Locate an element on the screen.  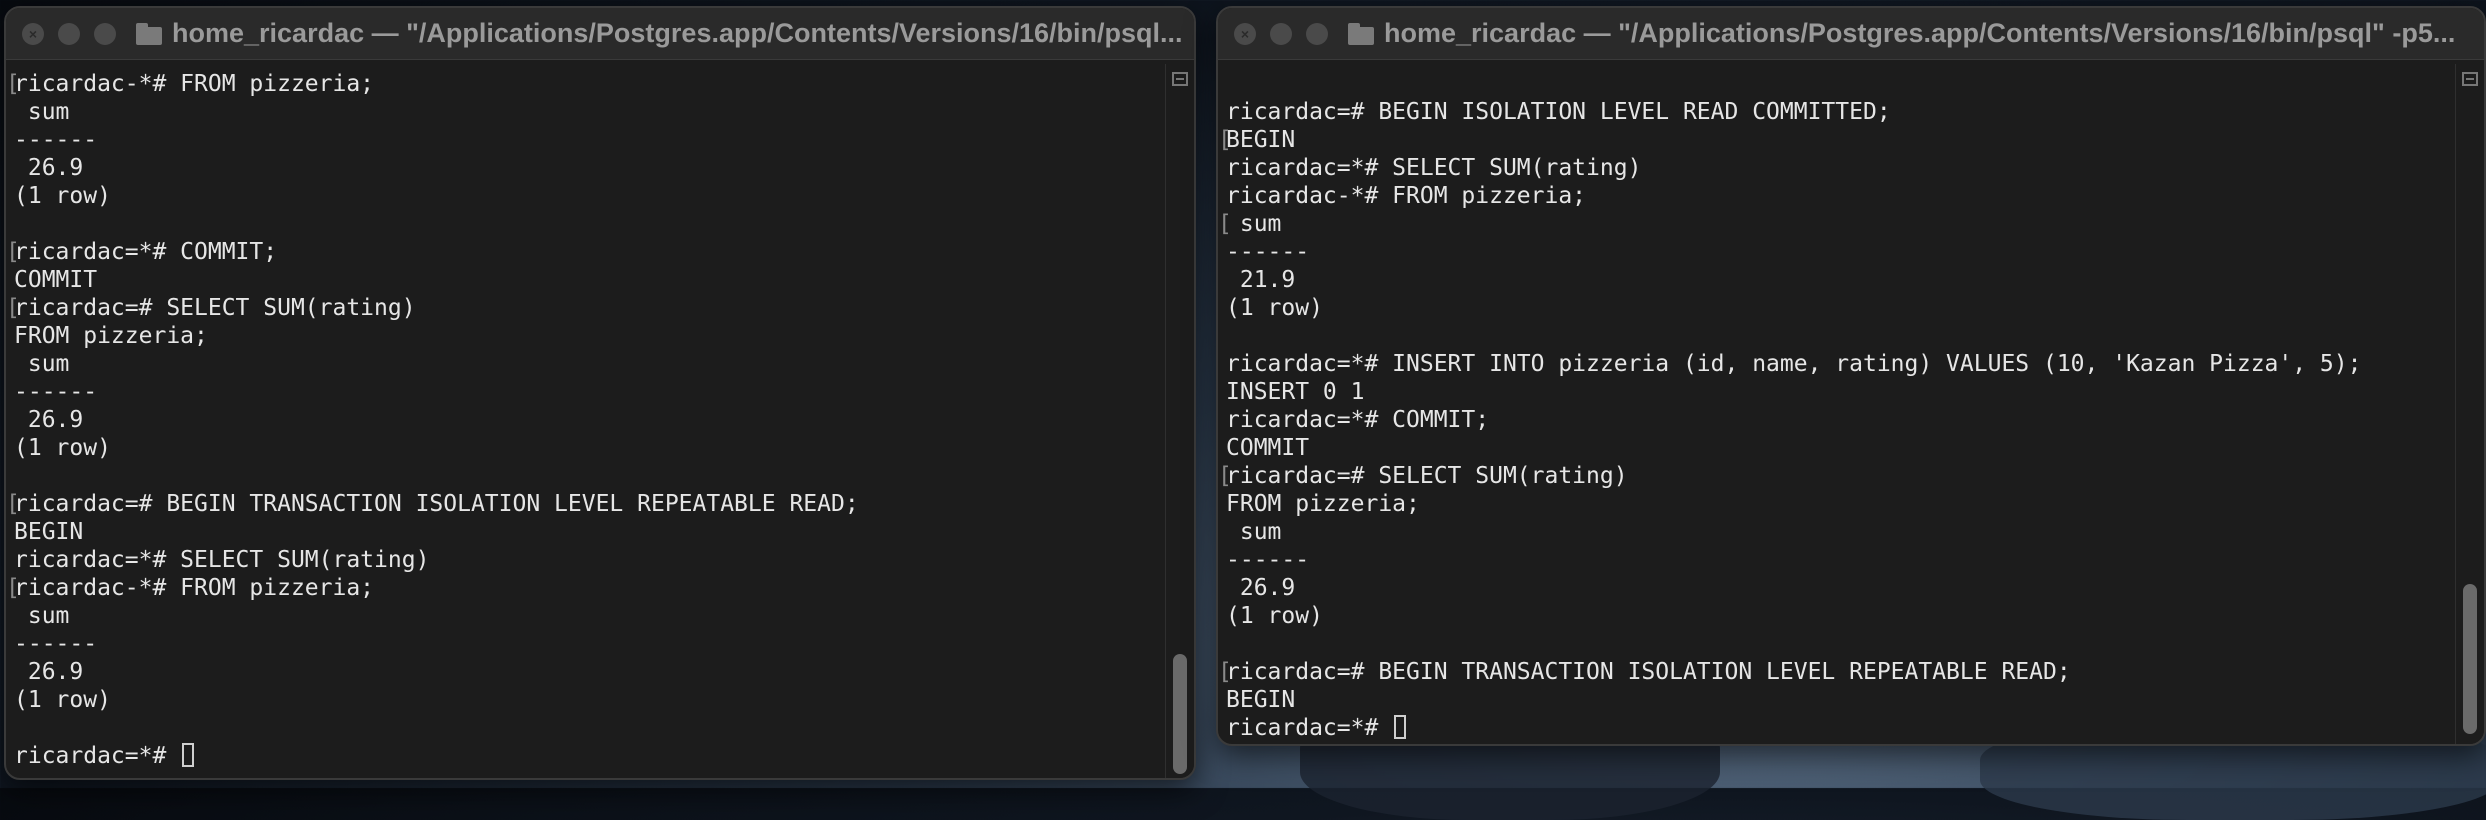
terminal-line: INSERT 0 1 is located at coordinates (1295, 392).